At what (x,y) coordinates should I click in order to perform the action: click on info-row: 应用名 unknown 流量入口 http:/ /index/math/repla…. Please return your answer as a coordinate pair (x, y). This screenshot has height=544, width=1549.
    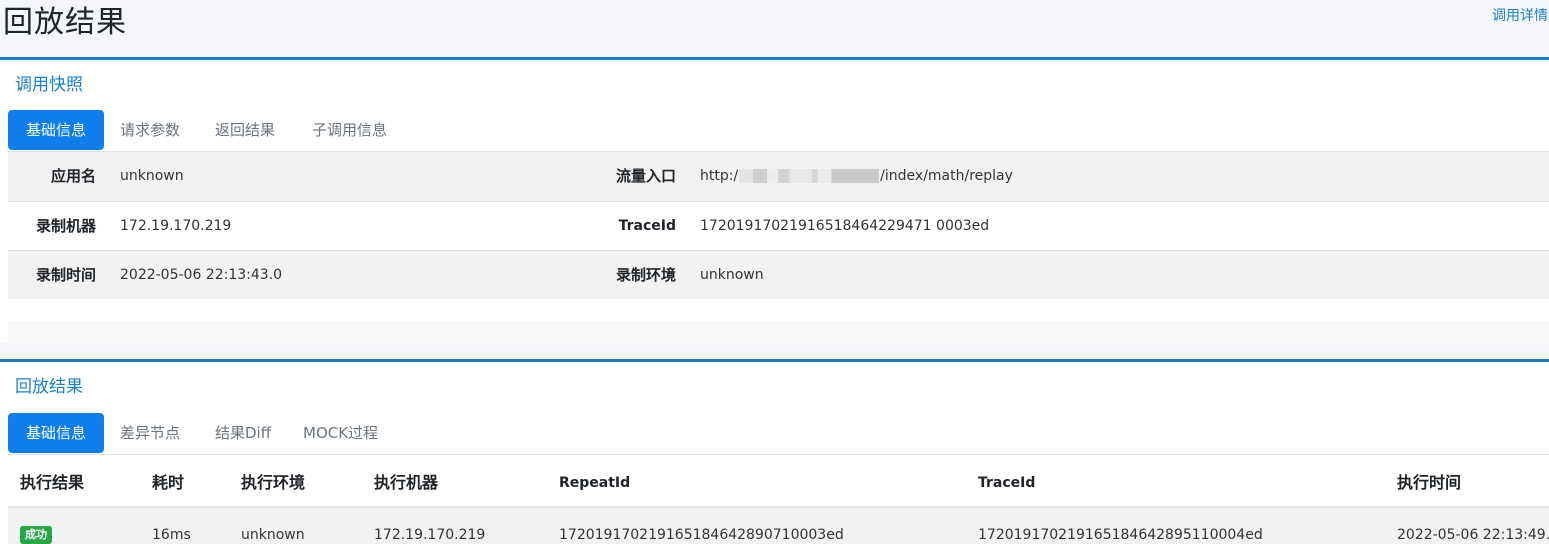
    Looking at the image, I should click on (778, 176).